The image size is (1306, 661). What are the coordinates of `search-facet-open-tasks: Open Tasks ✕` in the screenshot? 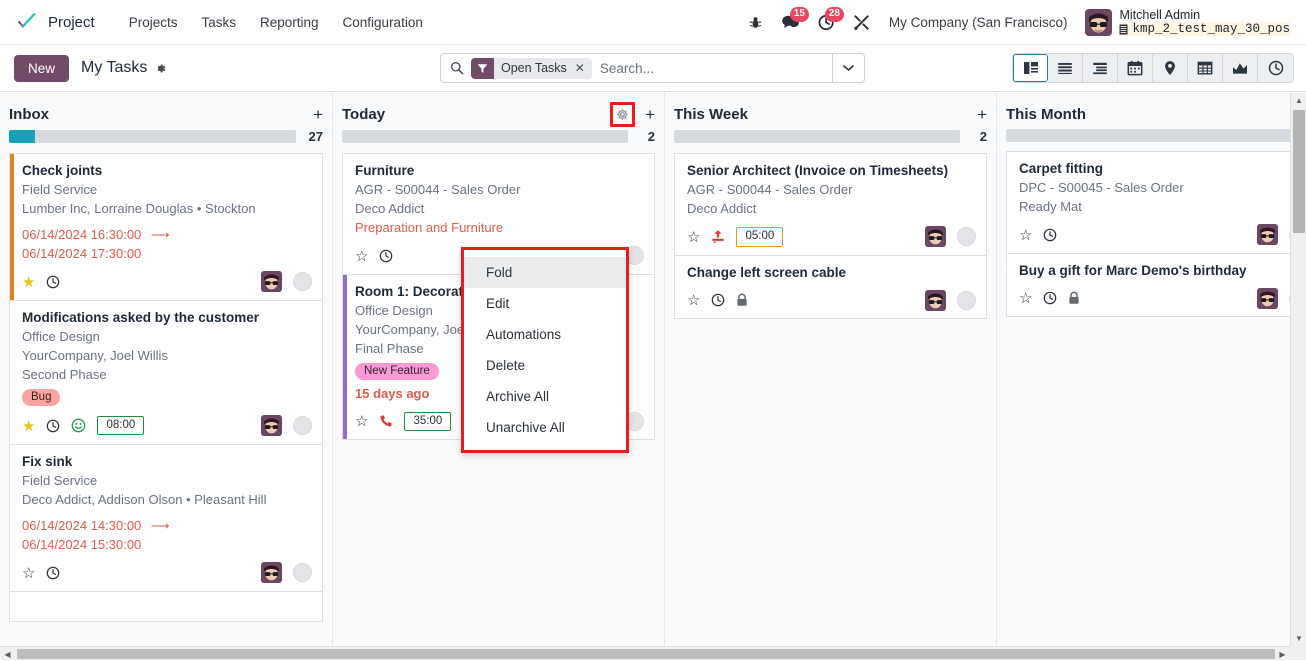 It's located at (531, 68).